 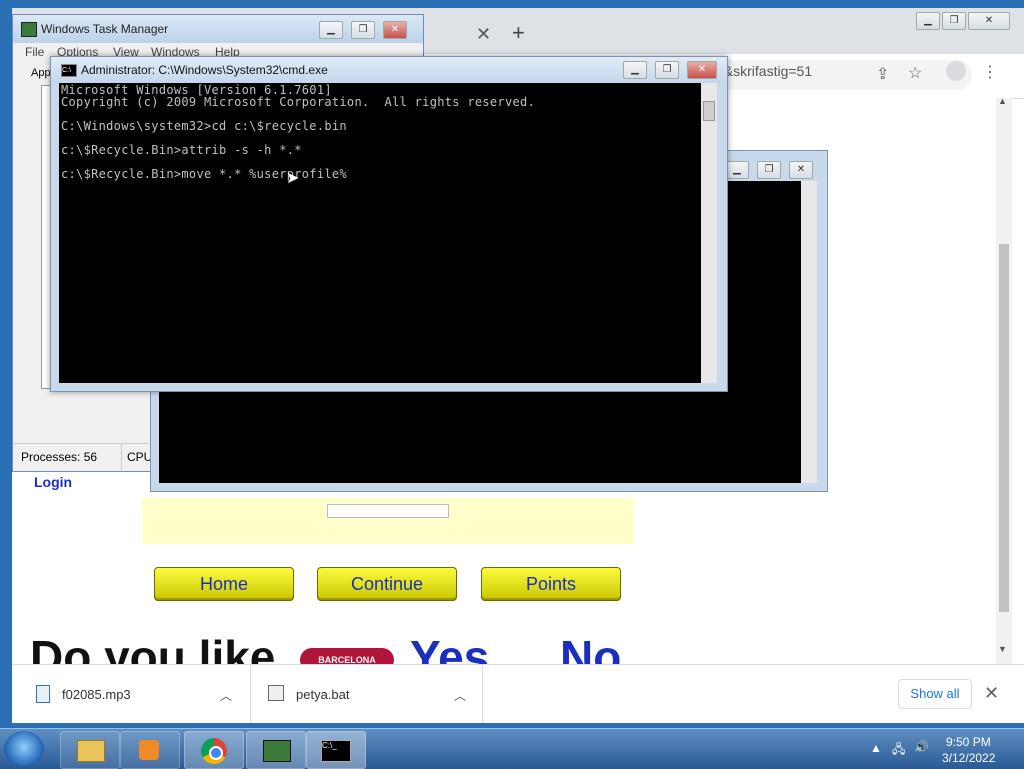 I want to click on scroll-down-icon: ▼, so click(x=1002, y=649).